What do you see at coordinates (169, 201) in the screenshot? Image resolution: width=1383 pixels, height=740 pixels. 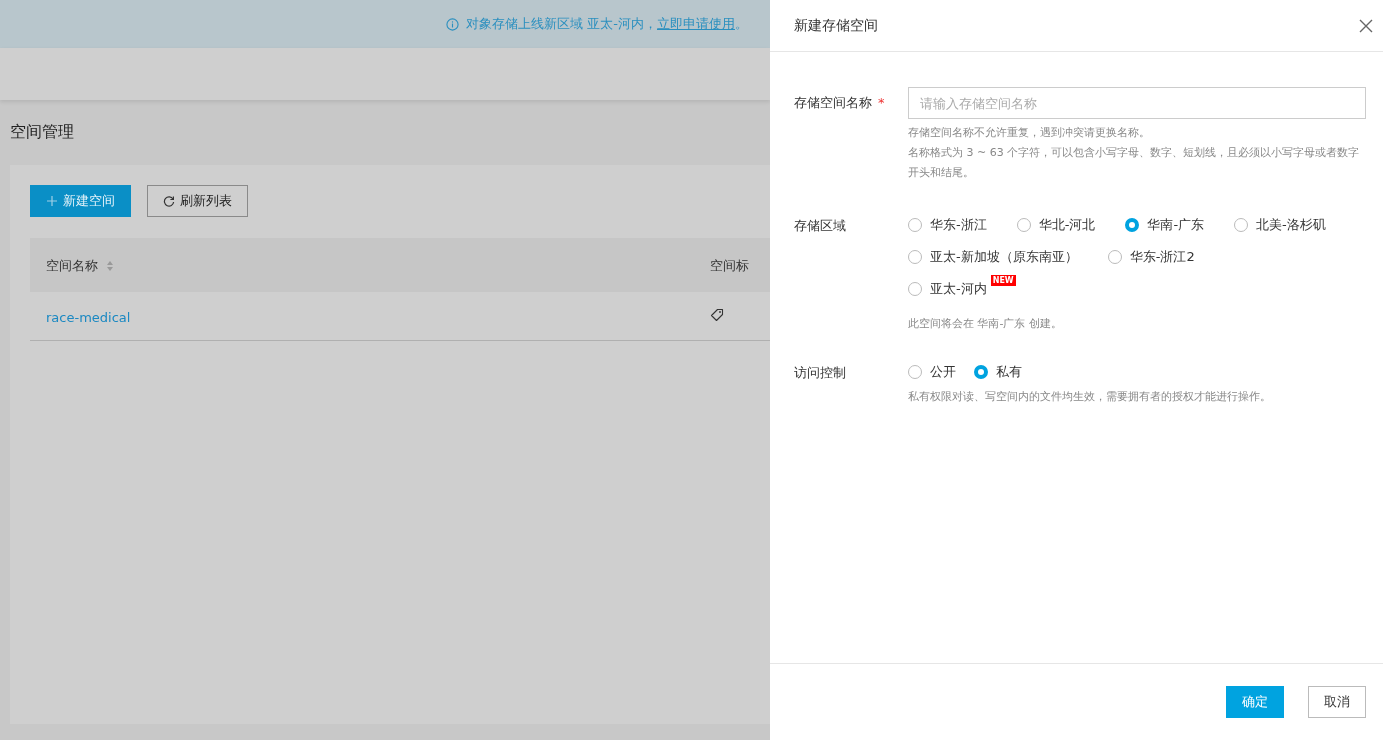 I see `refresh-icon` at bounding box center [169, 201].